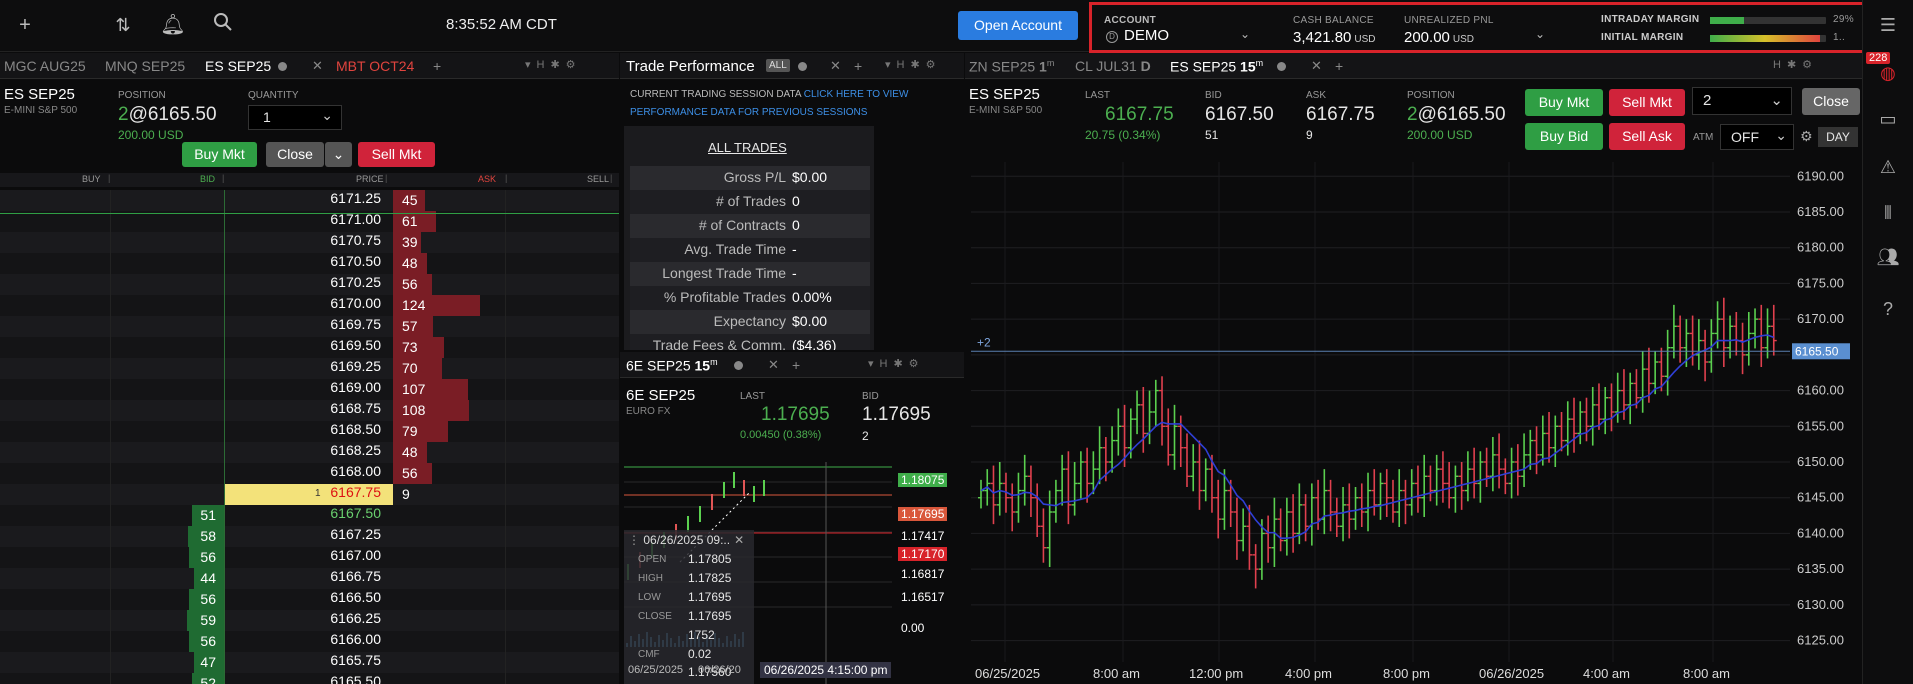  Describe the element at coordinates (309, 599) in the screenshot. I see `ladder-row: 56 6166.50` at that location.